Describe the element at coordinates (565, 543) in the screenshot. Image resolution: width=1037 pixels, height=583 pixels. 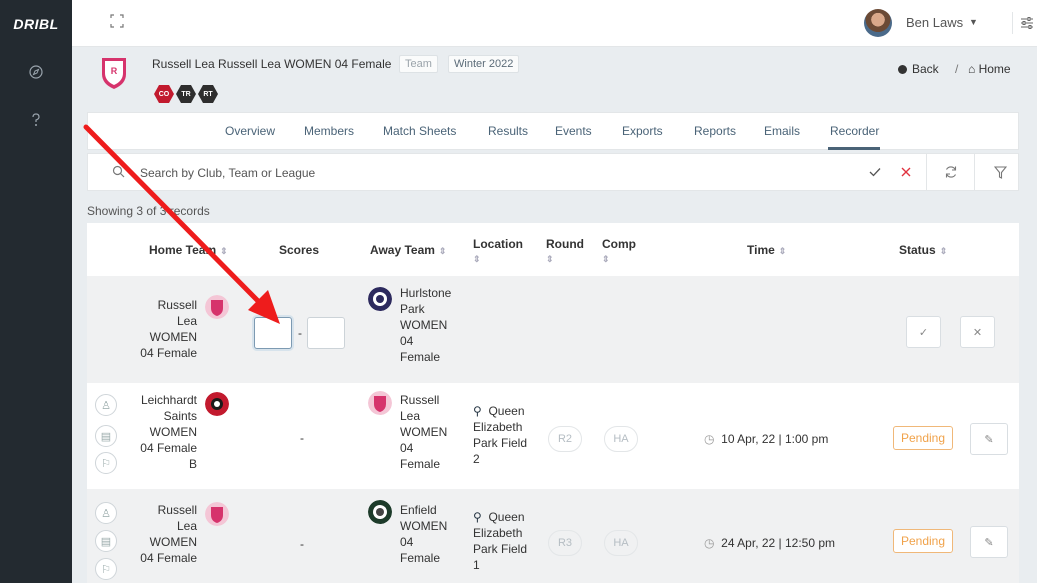
I see `round-pill: R3` at that location.